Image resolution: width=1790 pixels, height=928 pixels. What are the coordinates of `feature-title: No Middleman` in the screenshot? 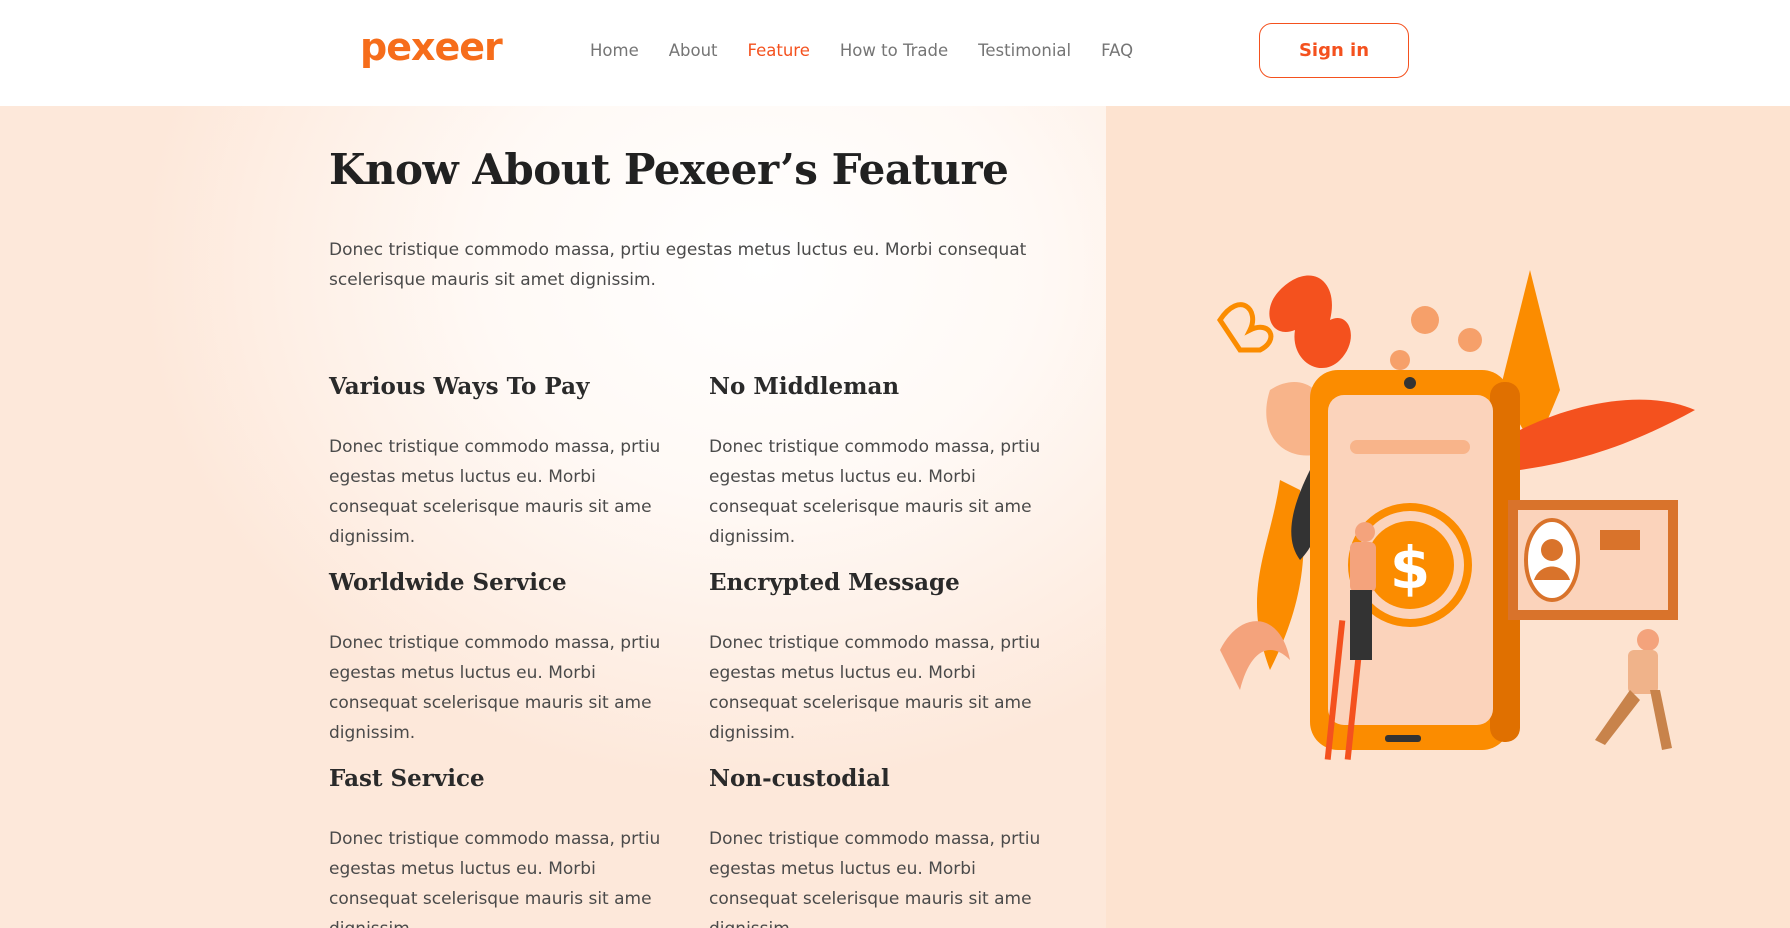 It's located at (804, 386).